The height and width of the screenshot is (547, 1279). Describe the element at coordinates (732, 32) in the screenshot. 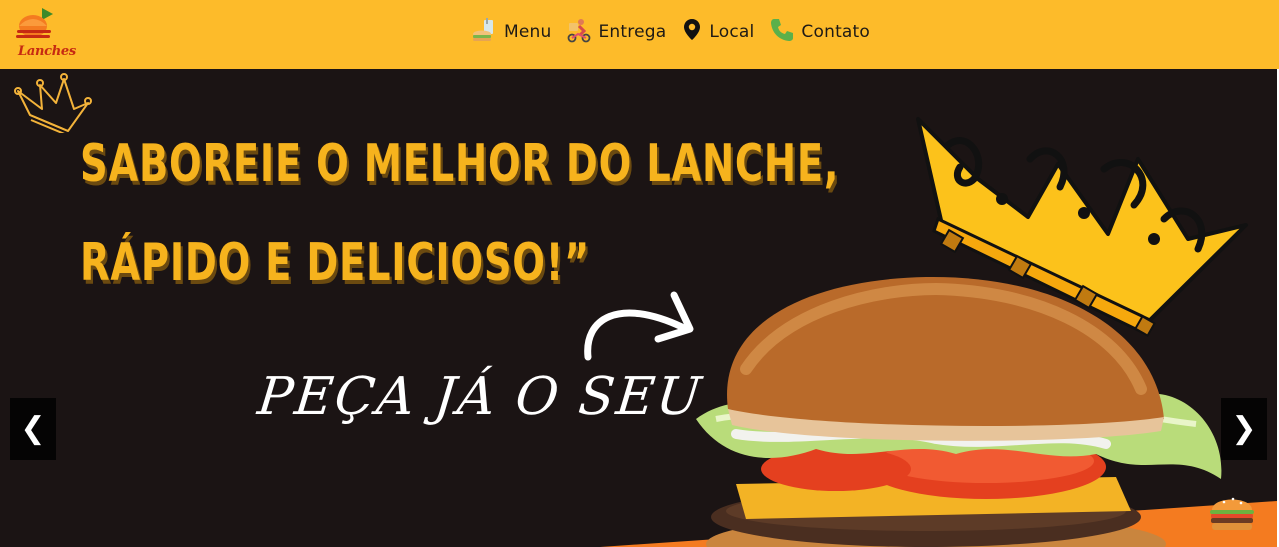

I see `nav-item-label: Local` at that location.